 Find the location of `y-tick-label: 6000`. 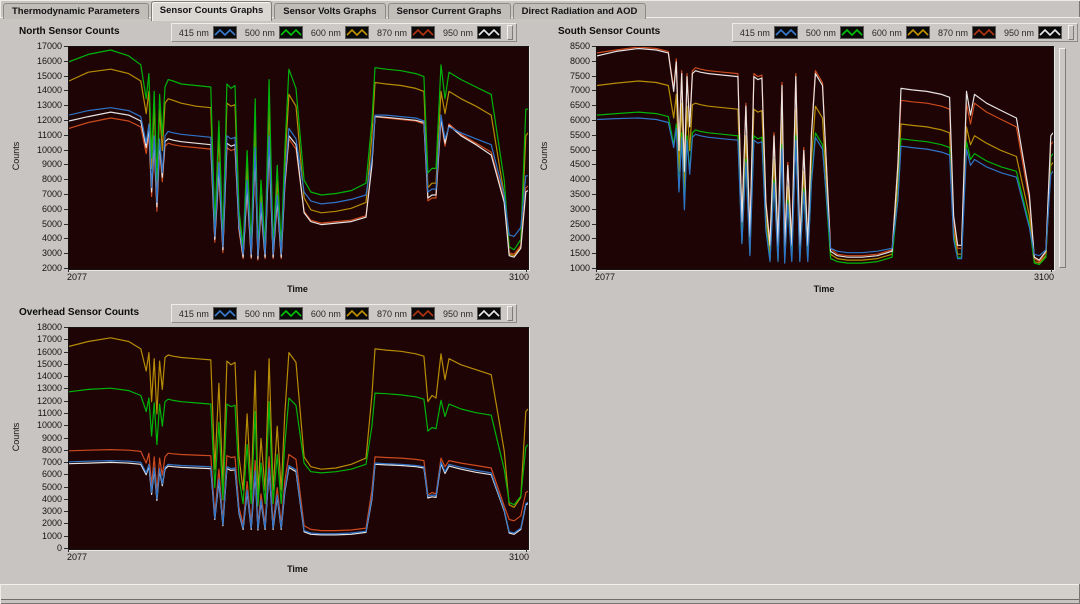

y-tick-label: 6000 is located at coordinates (51, 208).